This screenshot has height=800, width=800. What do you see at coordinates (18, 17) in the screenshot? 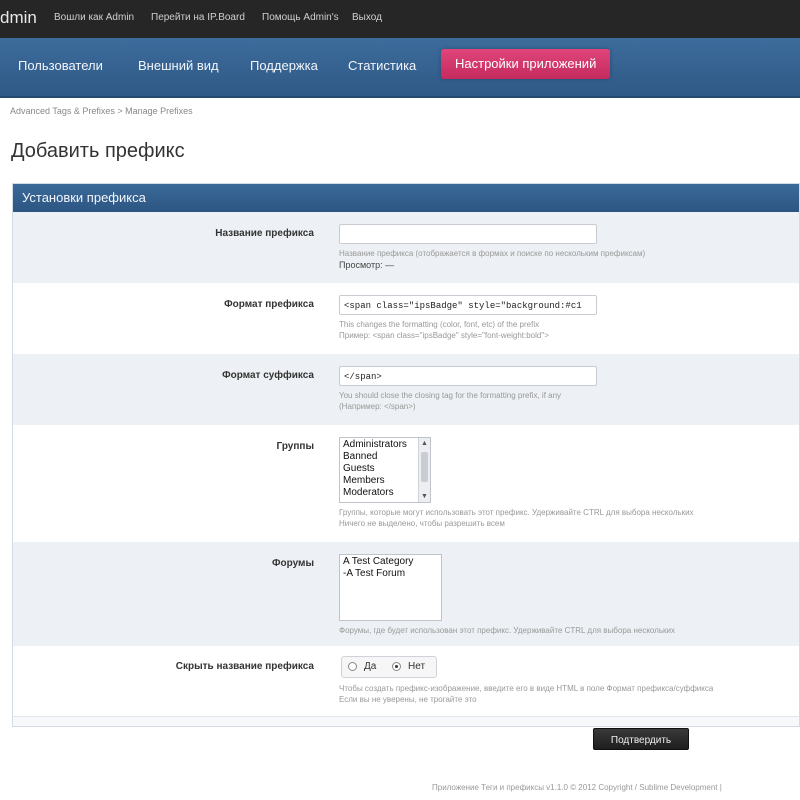
I see `admin-brand: dmin` at bounding box center [18, 17].